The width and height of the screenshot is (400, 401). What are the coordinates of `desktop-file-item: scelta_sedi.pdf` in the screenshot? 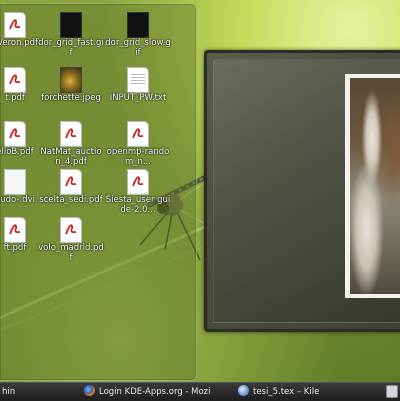 It's located at (71, 192).